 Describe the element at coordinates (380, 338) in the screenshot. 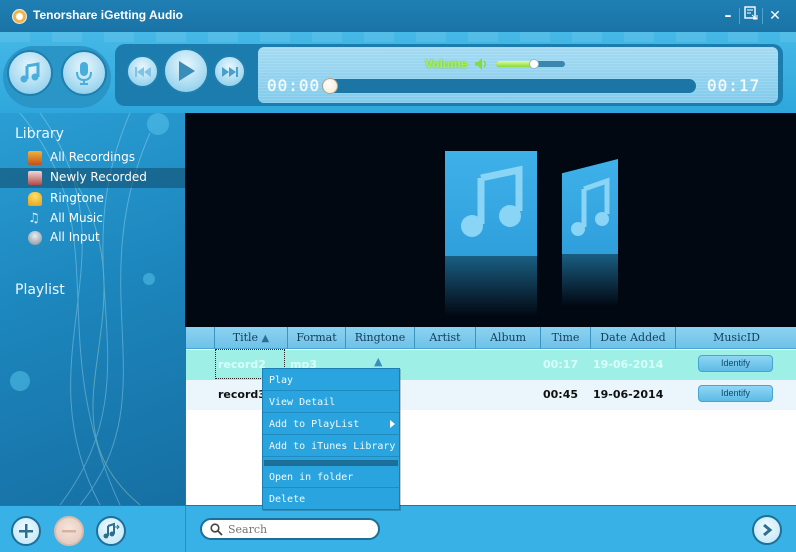

I see `column-header-ringtone: Ringtone` at that location.